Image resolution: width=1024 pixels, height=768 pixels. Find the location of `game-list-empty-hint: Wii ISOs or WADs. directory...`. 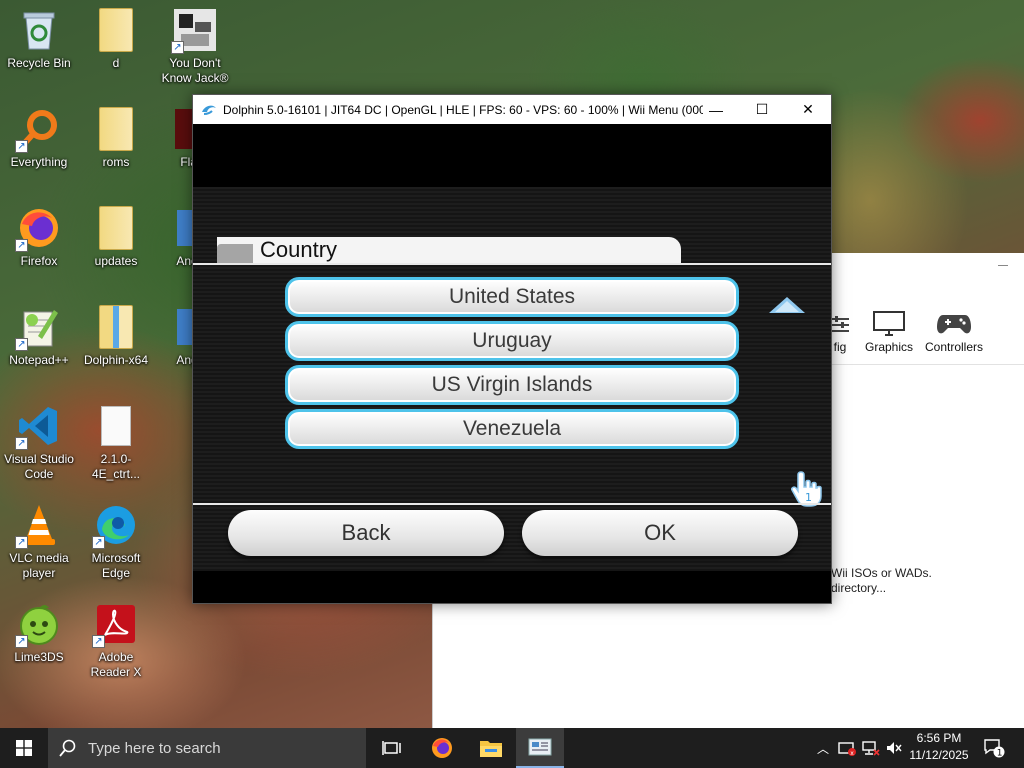

game-list-empty-hint: Wii ISOs or WADs. directory... is located at coordinates (881, 581).